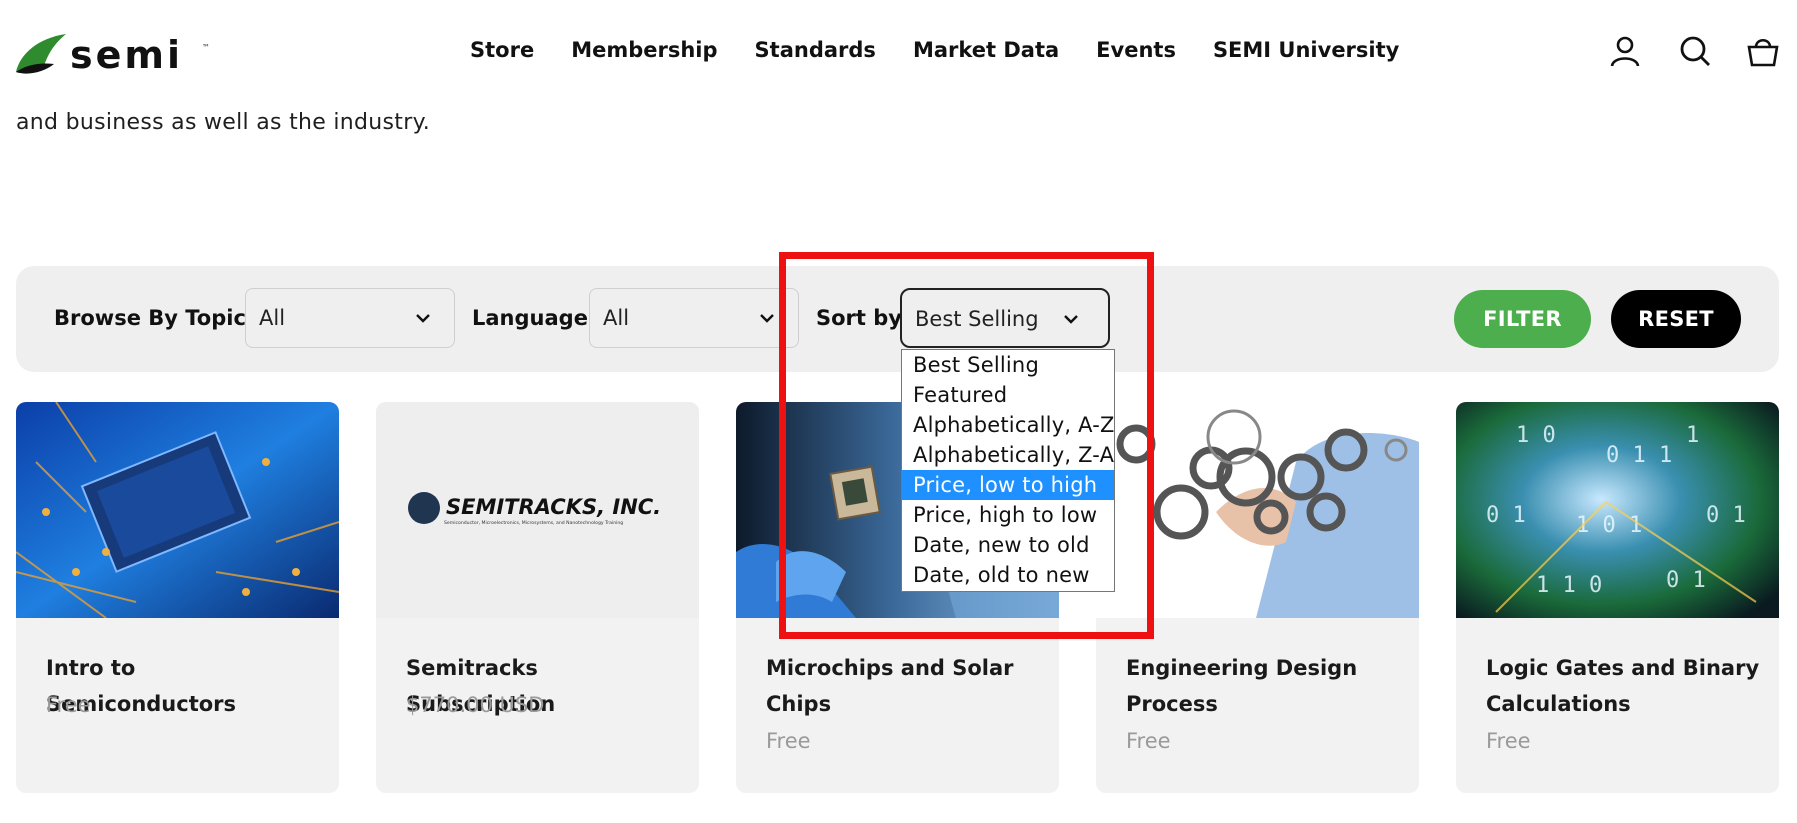  What do you see at coordinates (1008, 545) in the screenshot?
I see `sort-option-date-new-old: Date, new to old` at bounding box center [1008, 545].